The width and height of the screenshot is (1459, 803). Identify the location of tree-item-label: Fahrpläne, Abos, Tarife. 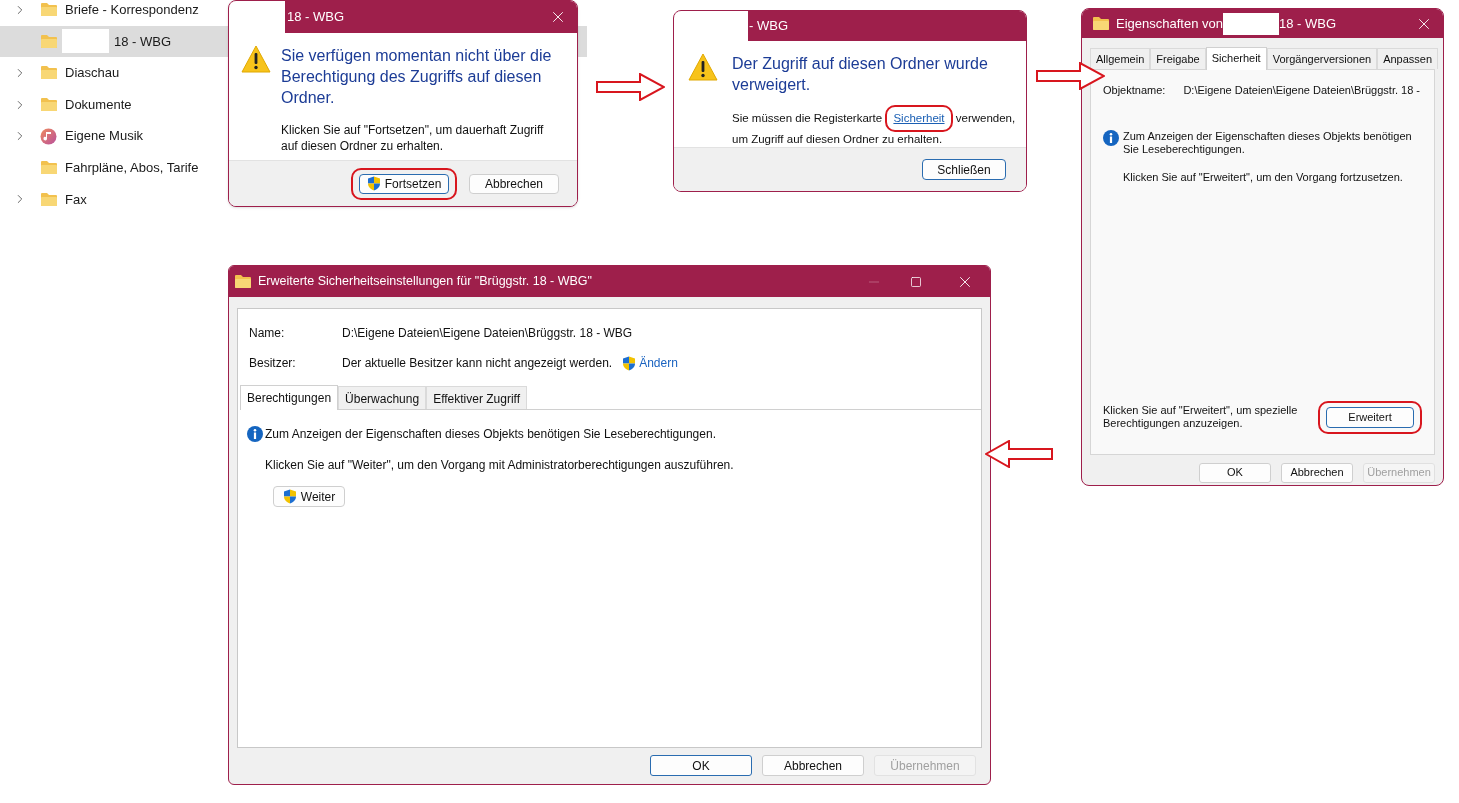
(132, 167).